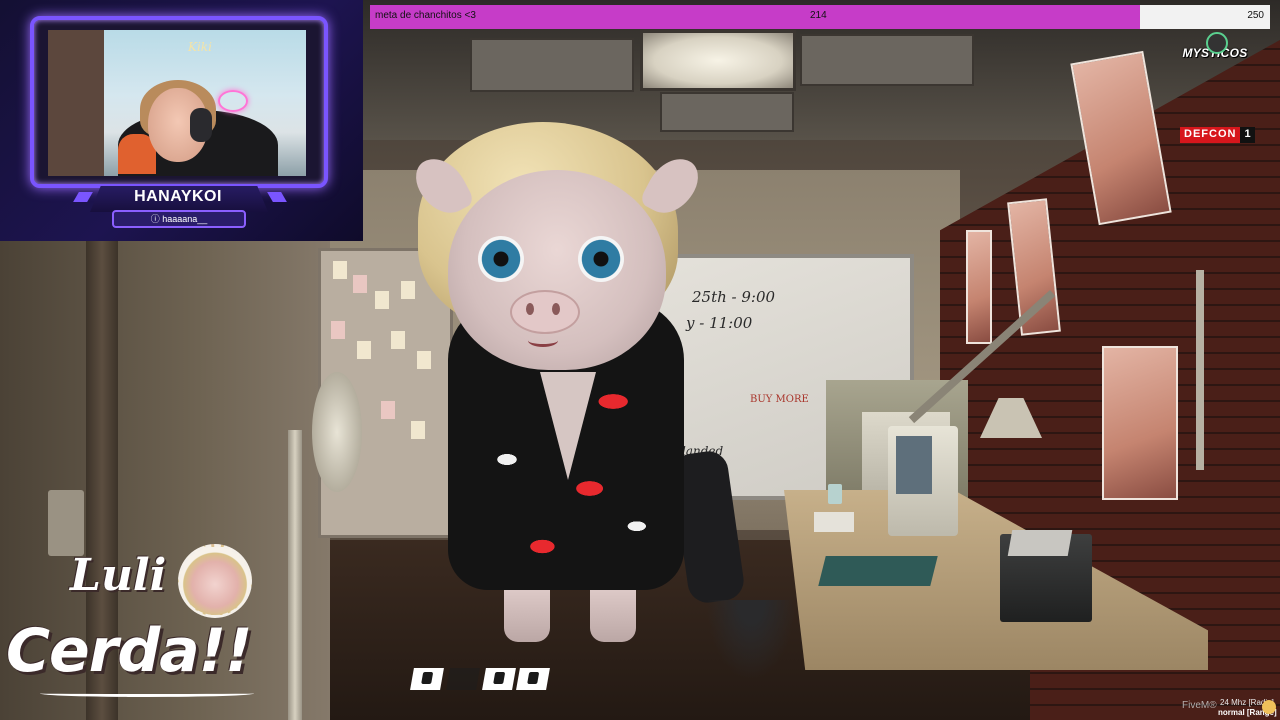  I want to click on headset-icon, so click(201, 125).